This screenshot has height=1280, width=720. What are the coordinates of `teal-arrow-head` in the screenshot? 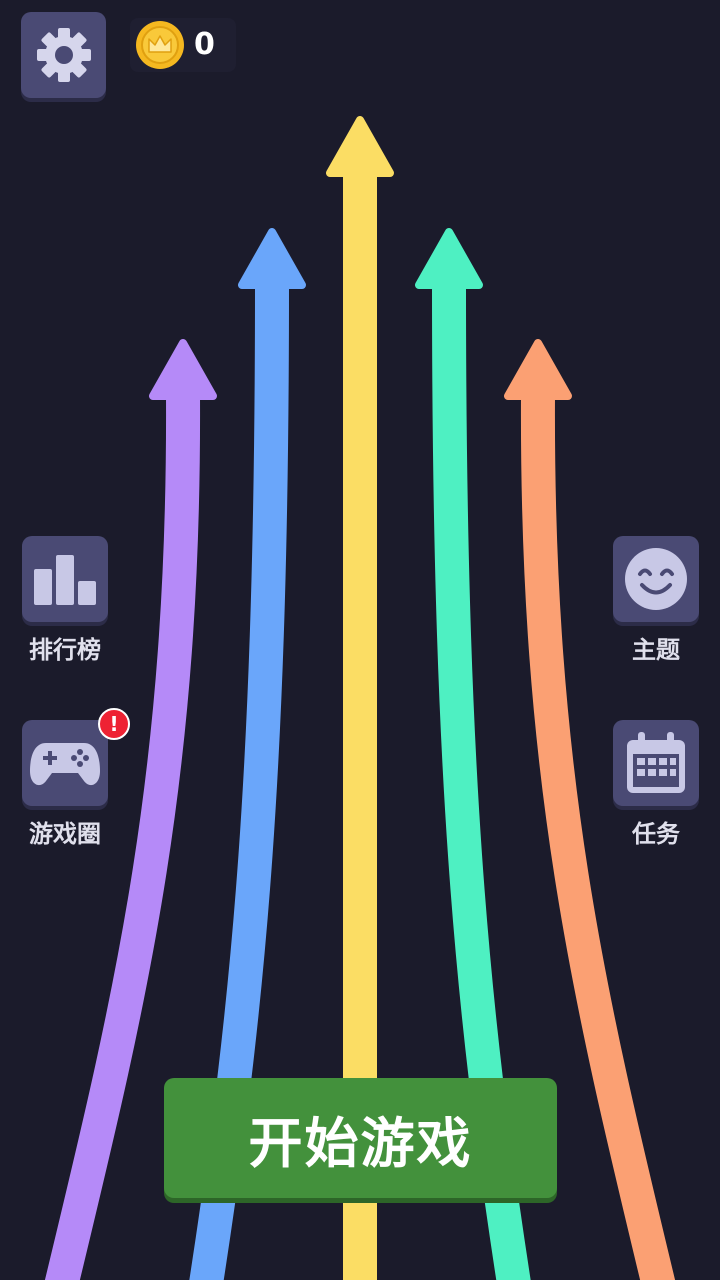 It's located at (449, 258).